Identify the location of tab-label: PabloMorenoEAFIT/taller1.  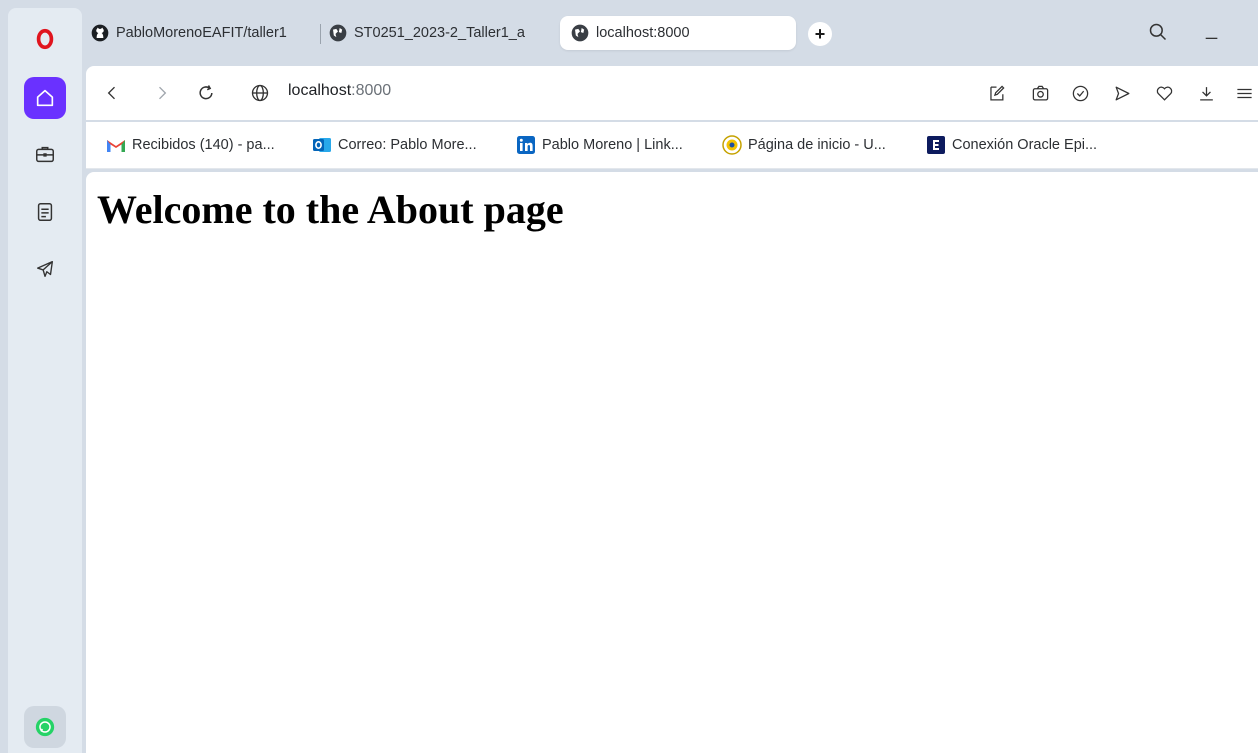
(201, 33).